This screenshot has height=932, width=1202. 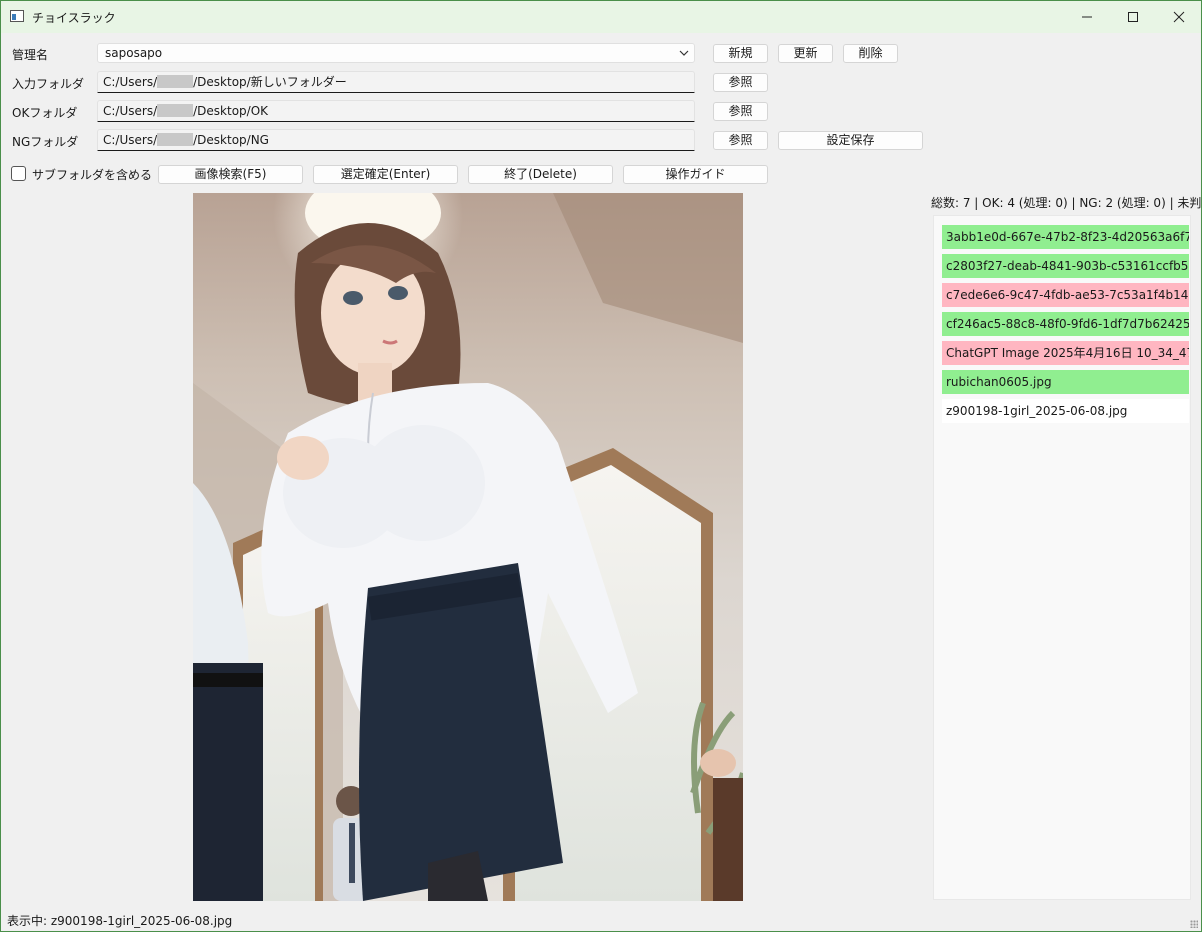 I want to click on browse-input-button: 参照, so click(x=740, y=82).